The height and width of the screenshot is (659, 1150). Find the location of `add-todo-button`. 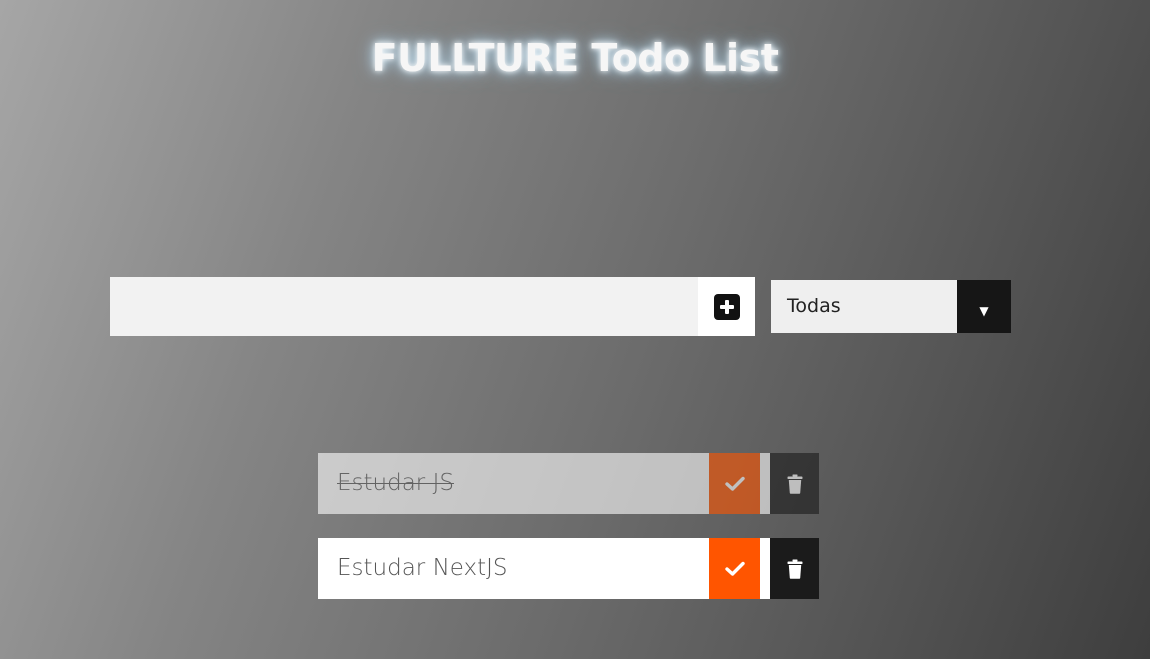

add-todo-button is located at coordinates (726, 306).